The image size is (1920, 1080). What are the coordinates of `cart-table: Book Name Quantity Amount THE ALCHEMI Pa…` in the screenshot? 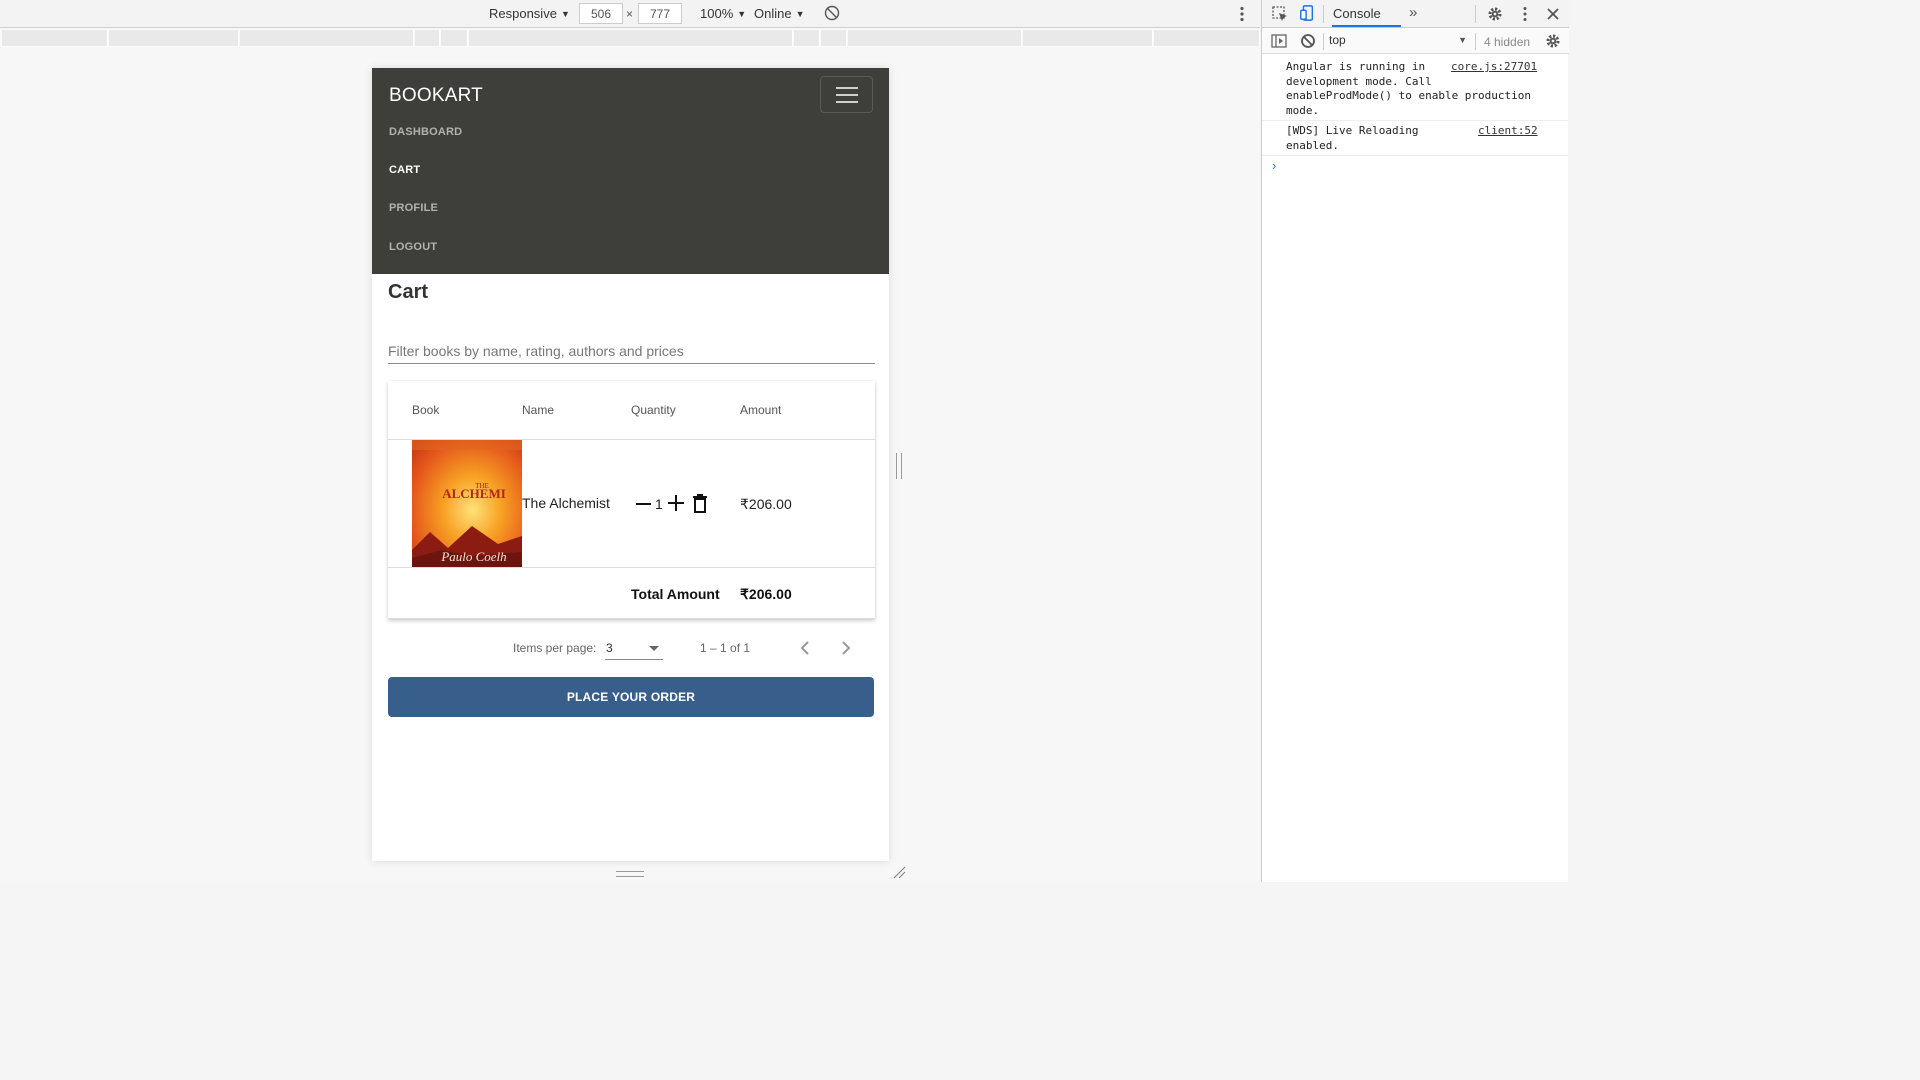 It's located at (631, 500).